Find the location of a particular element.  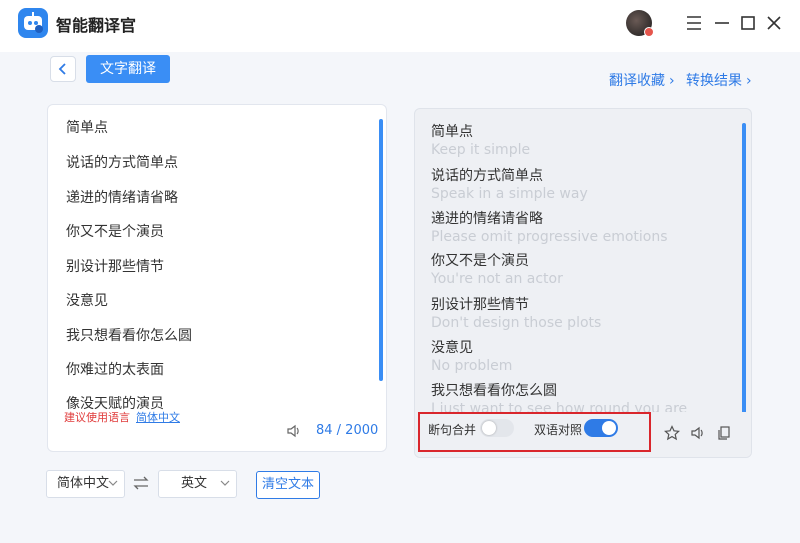

target-language-select: 英文 is located at coordinates (197, 484).